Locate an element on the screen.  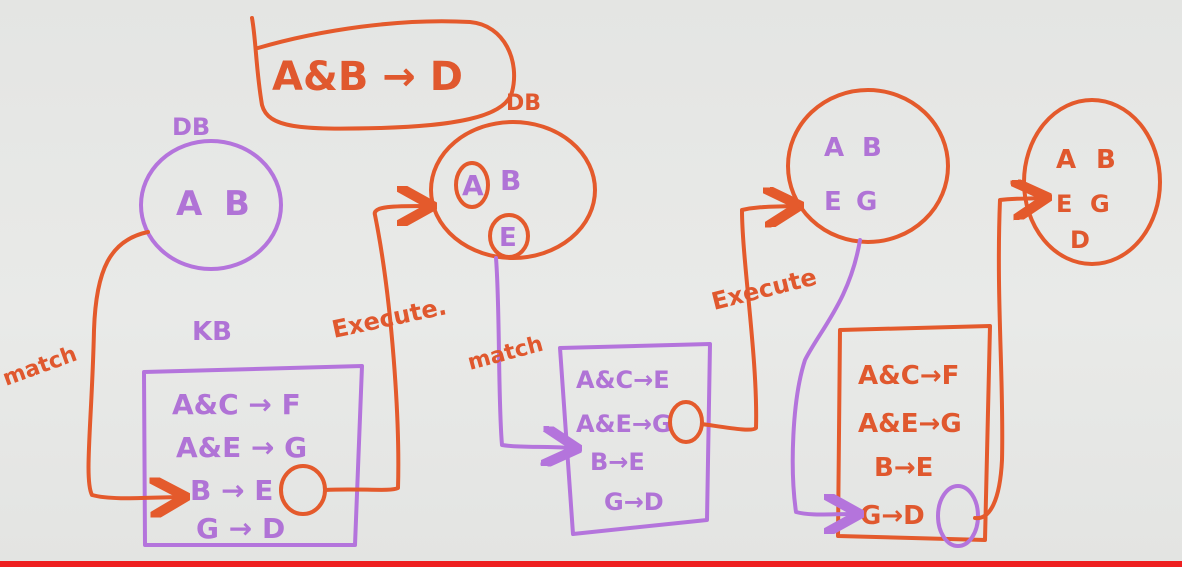
rule: G → D is located at coordinates (240, 528).